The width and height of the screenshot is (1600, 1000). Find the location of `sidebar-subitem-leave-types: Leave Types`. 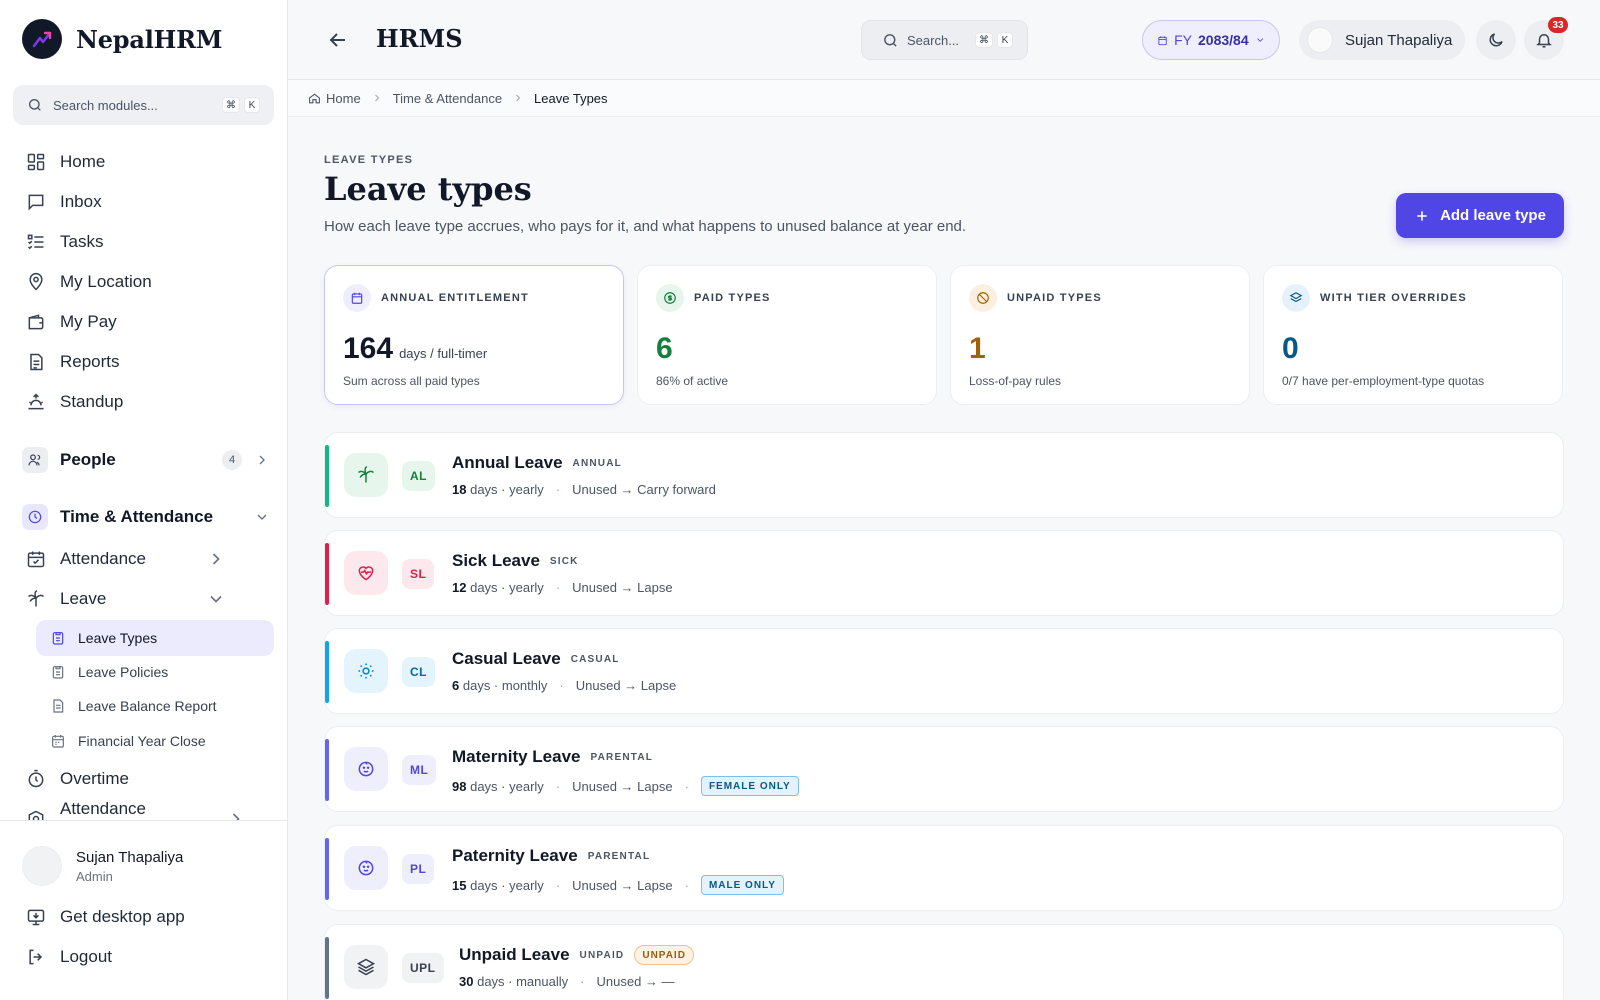

sidebar-subitem-leave-types: Leave Types is located at coordinates (155, 638).